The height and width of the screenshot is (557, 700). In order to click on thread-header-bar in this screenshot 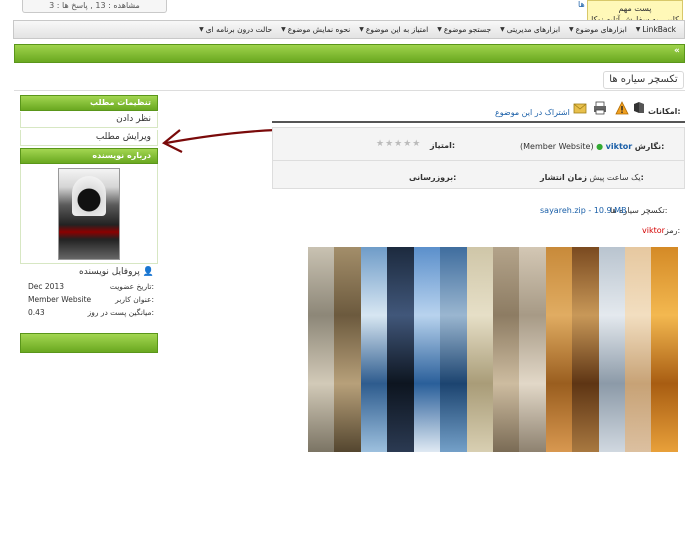, I will do `click(349, 53)`.